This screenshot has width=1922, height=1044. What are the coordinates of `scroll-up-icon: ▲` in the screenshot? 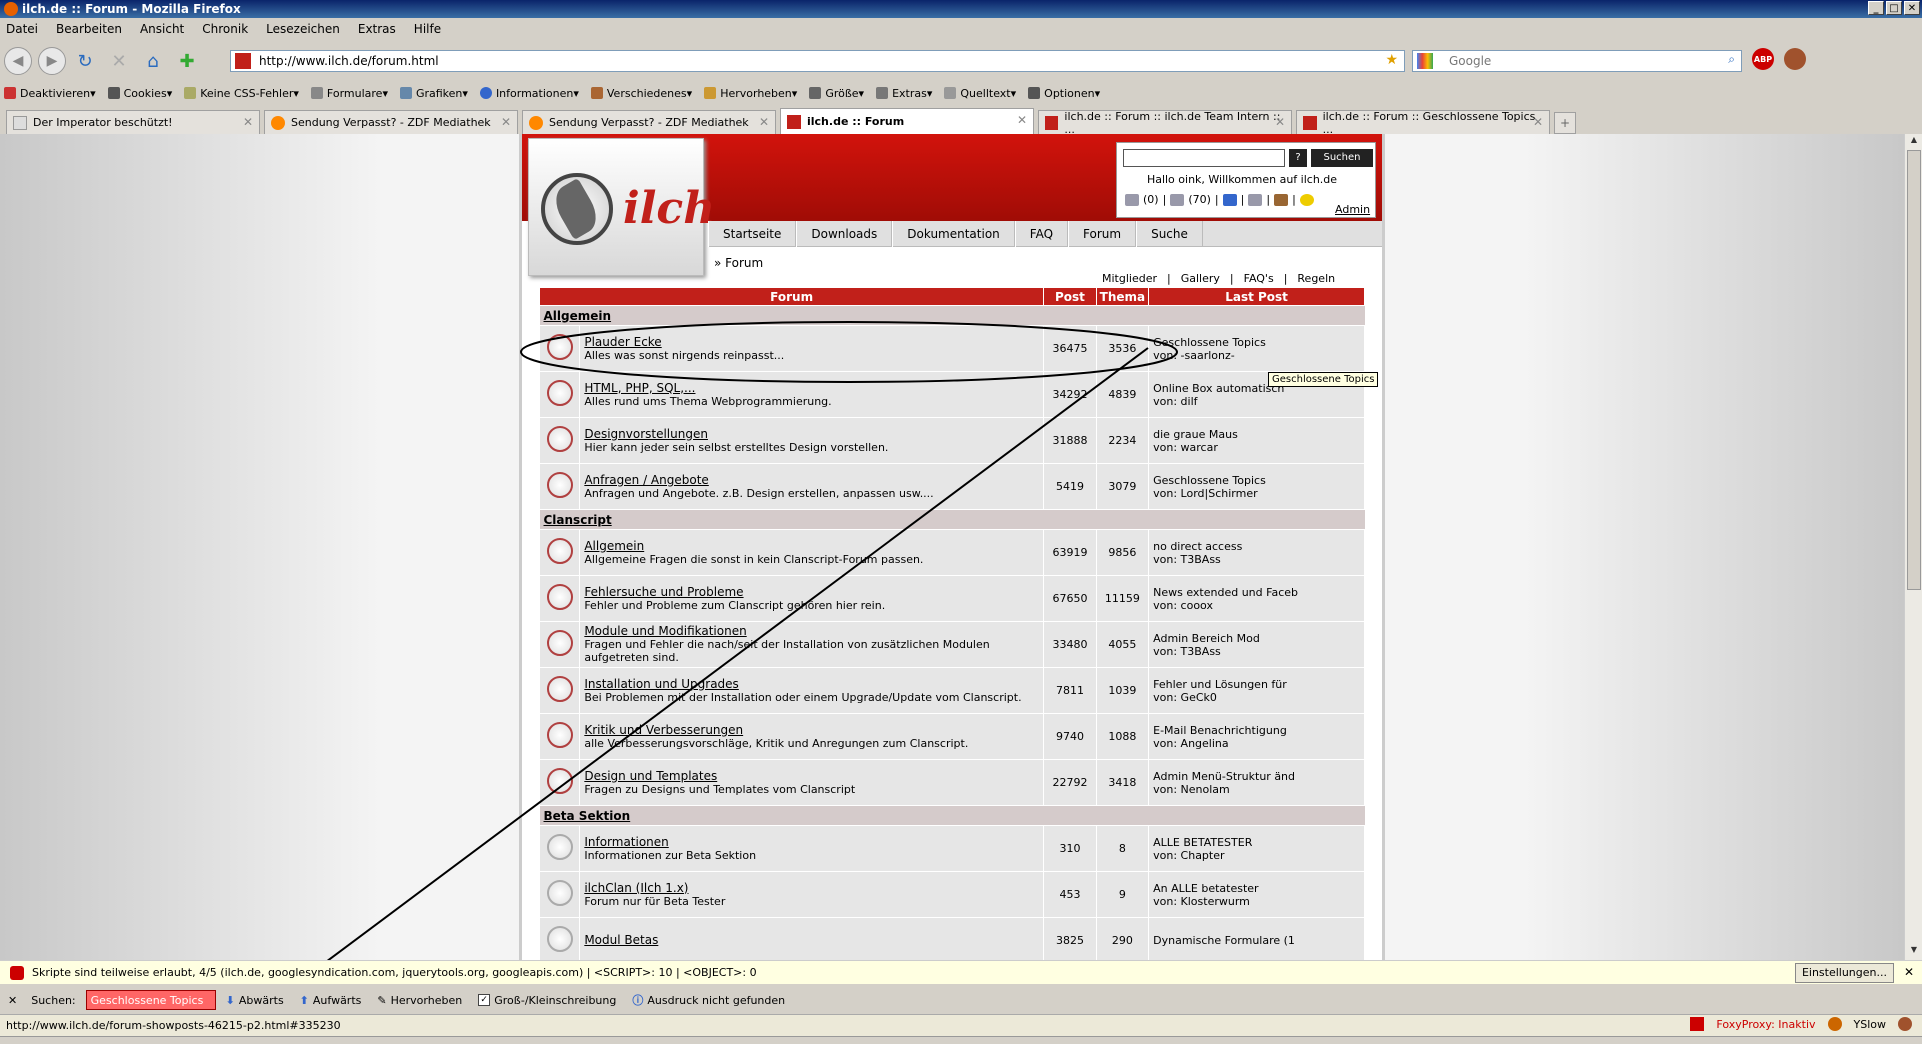 It's located at (1914, 142).